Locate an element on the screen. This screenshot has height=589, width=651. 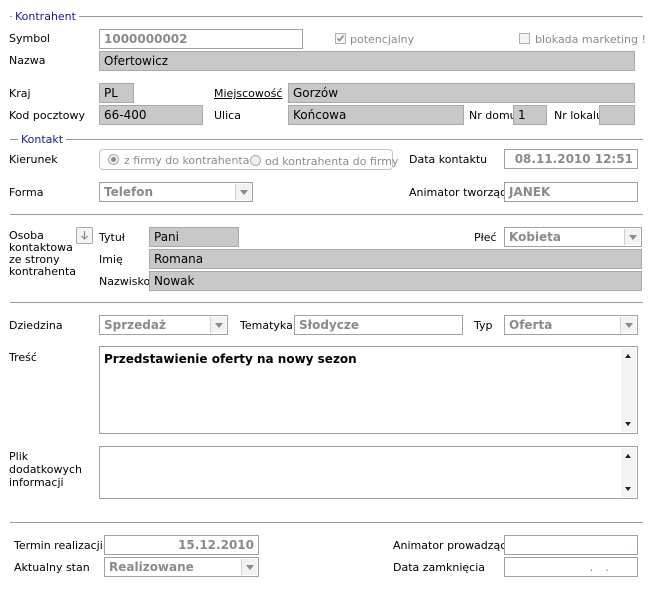
imie-field: Romana is located at coordinates (395, 259).